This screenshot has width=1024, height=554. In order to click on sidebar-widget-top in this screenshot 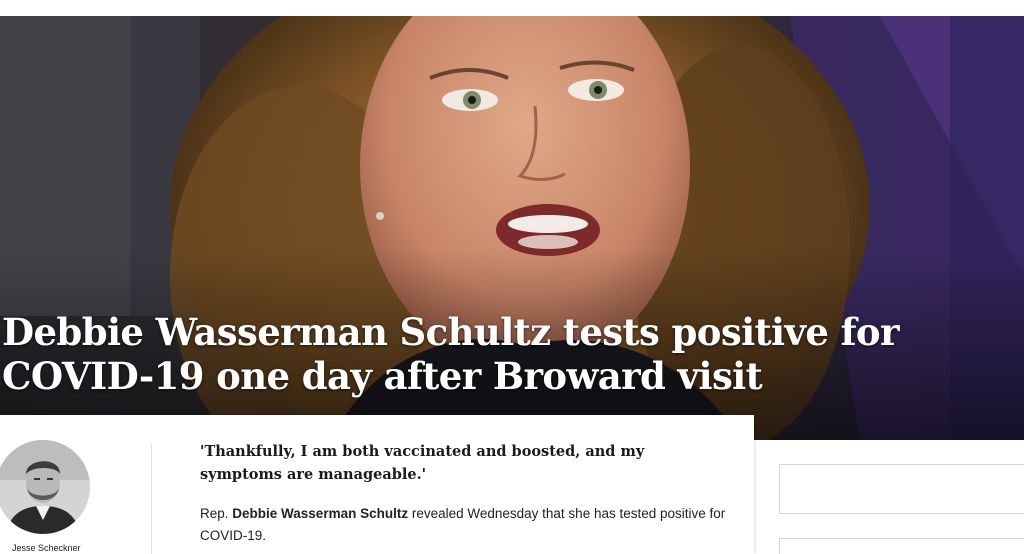, I will do `click(901, 489)`.